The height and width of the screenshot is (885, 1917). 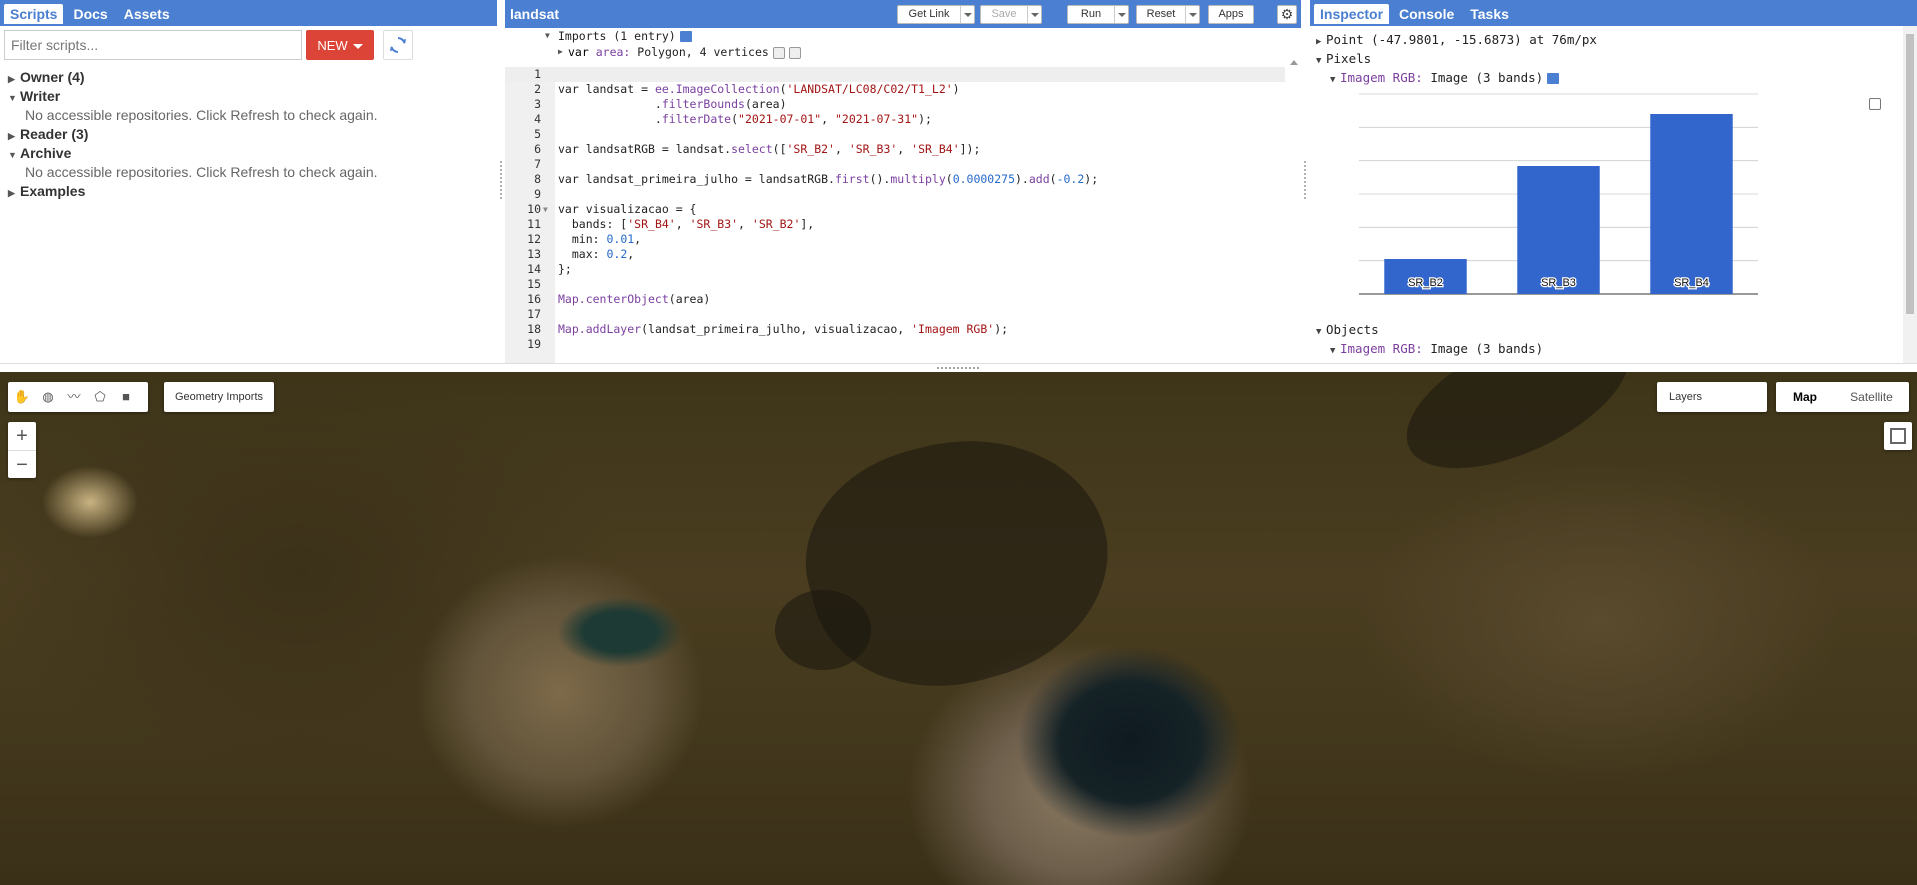 What do you see at coordinates (745, 119) in the screenshot?
I see `code-text: .filterDate("2021-07-01", "2021-07-31");` at bounding box center [745, 119].